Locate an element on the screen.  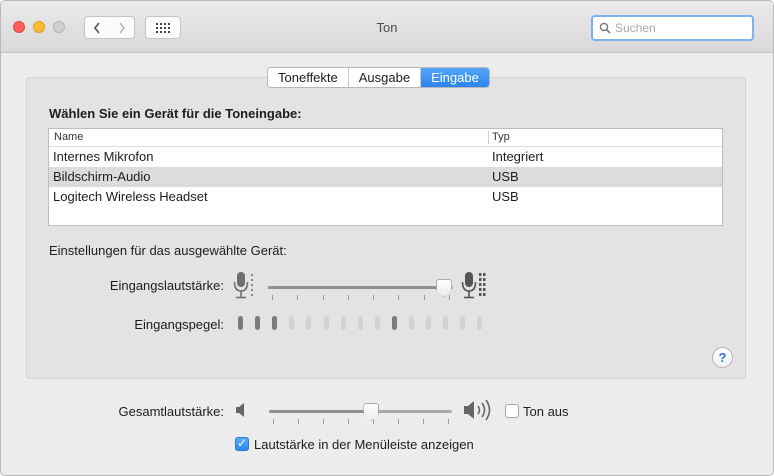
tab-bar: Toneffekte Ausgabe Eingabe is located at coordinates (378, 77).